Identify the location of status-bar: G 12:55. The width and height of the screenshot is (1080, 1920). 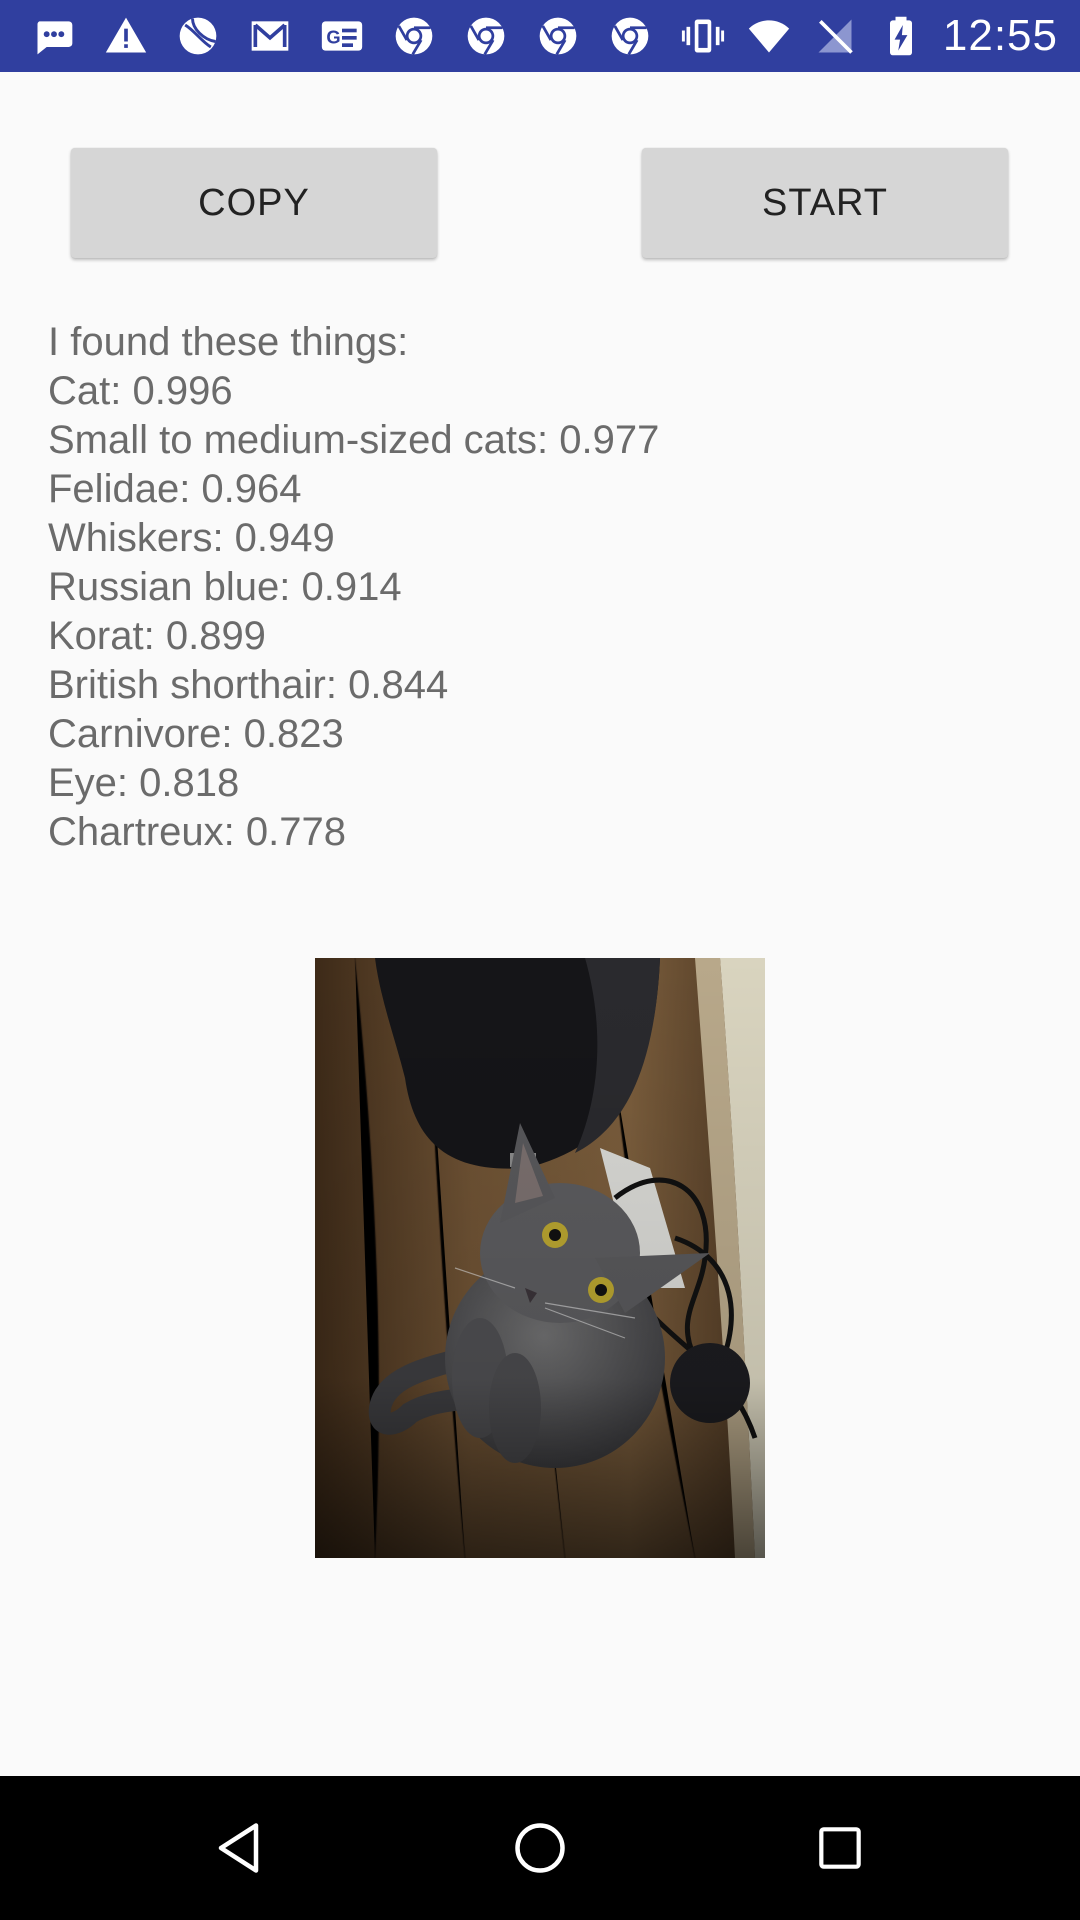
(540, 36).